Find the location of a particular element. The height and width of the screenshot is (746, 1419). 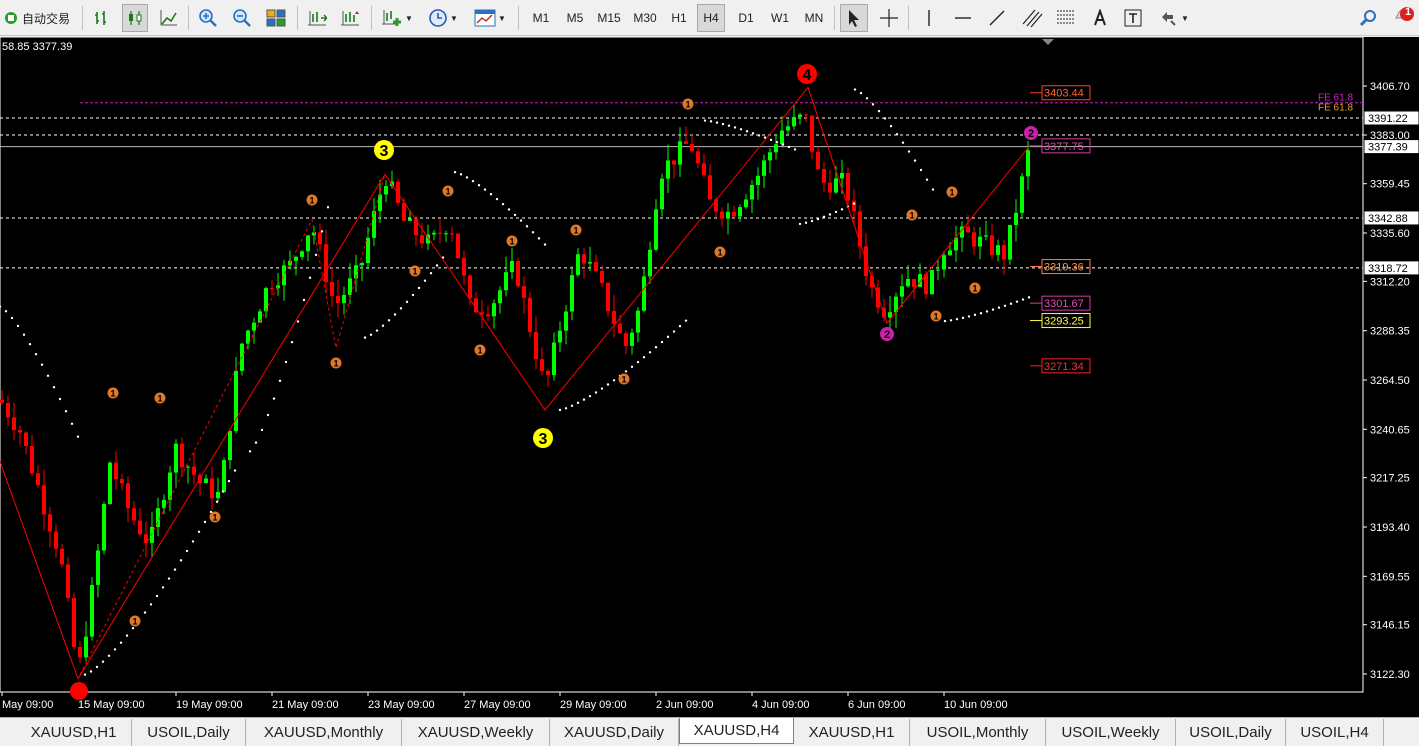

tile-windows-button is located at coordinates (276, 18).